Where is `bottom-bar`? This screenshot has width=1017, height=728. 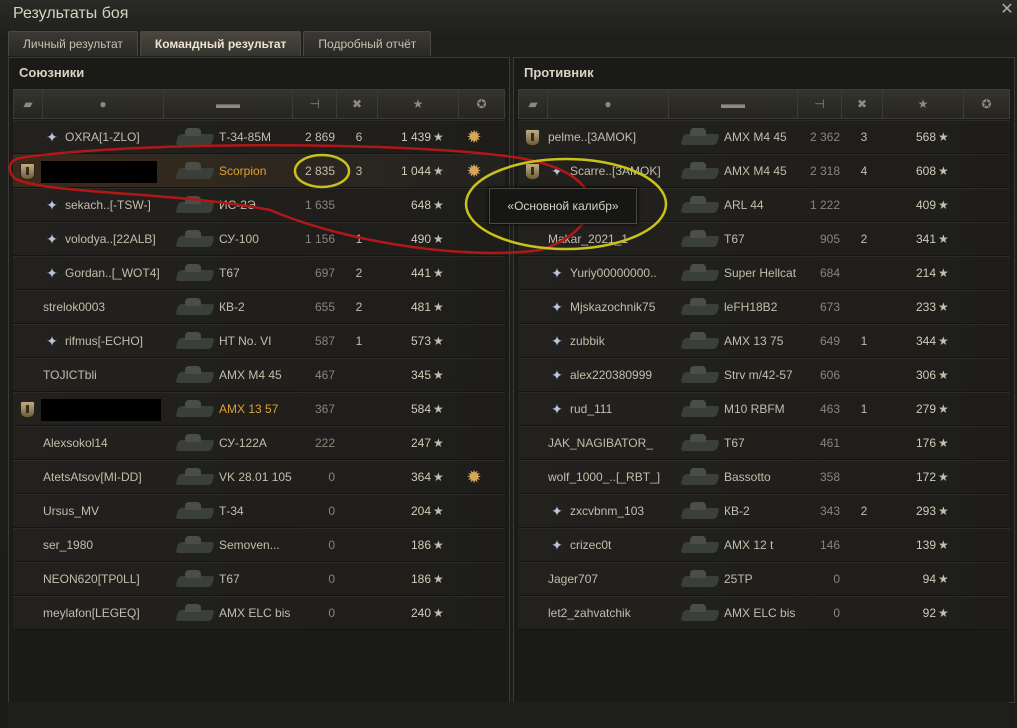
bottom-bar is located at coordinates (508, 715).